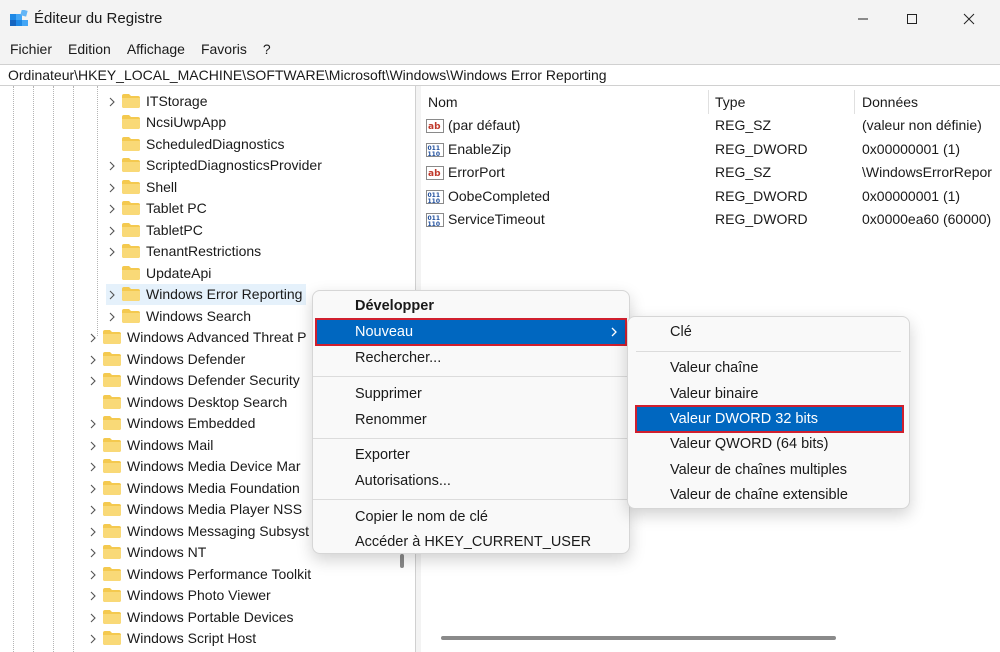  I want to click on tree-node: ScriptedDiagnosticsProvider, so click(216, 166).